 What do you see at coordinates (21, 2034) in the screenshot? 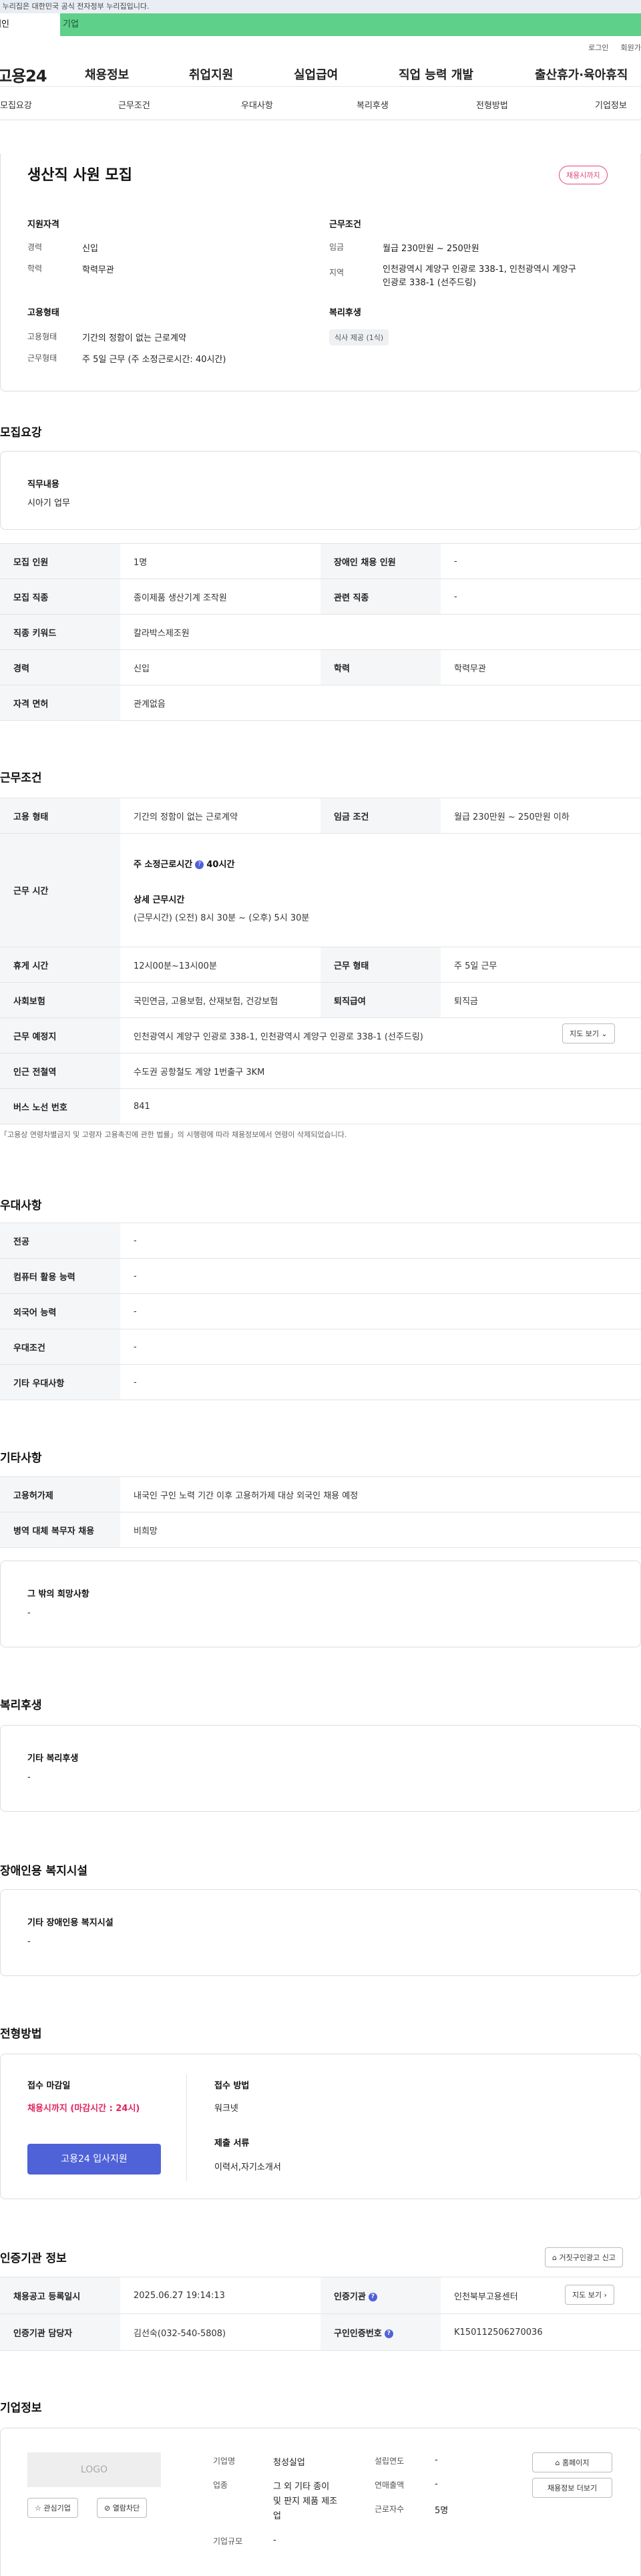
I see `screening-heading: 전형방법` at bounding box center [21, 2034].